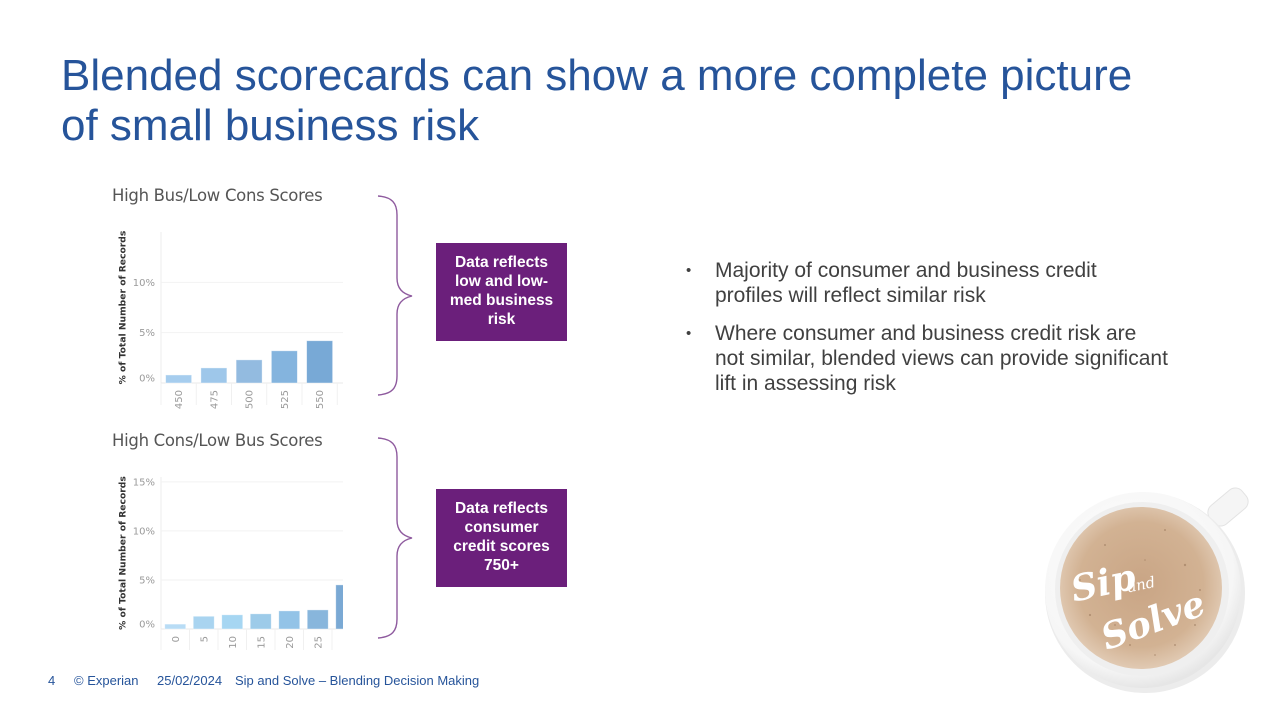  Describe the element at coordinates (357, 680) in the screenshot. I see `footer-presentation-title: Sip and Solve – Blending Decision Making` at that location.